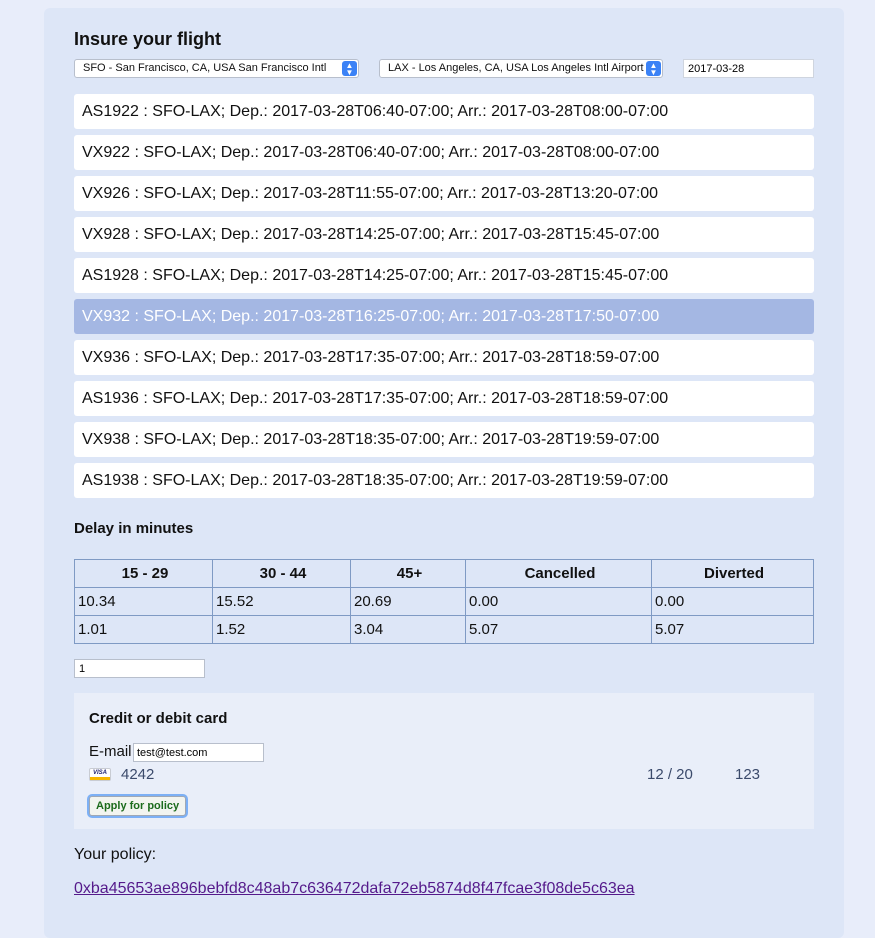 The image size is (875, 938). What do you see at coordinates (558, 573) in the screenshot?
I see `header-cell: Cancelled` at bounding box center [558, 573].